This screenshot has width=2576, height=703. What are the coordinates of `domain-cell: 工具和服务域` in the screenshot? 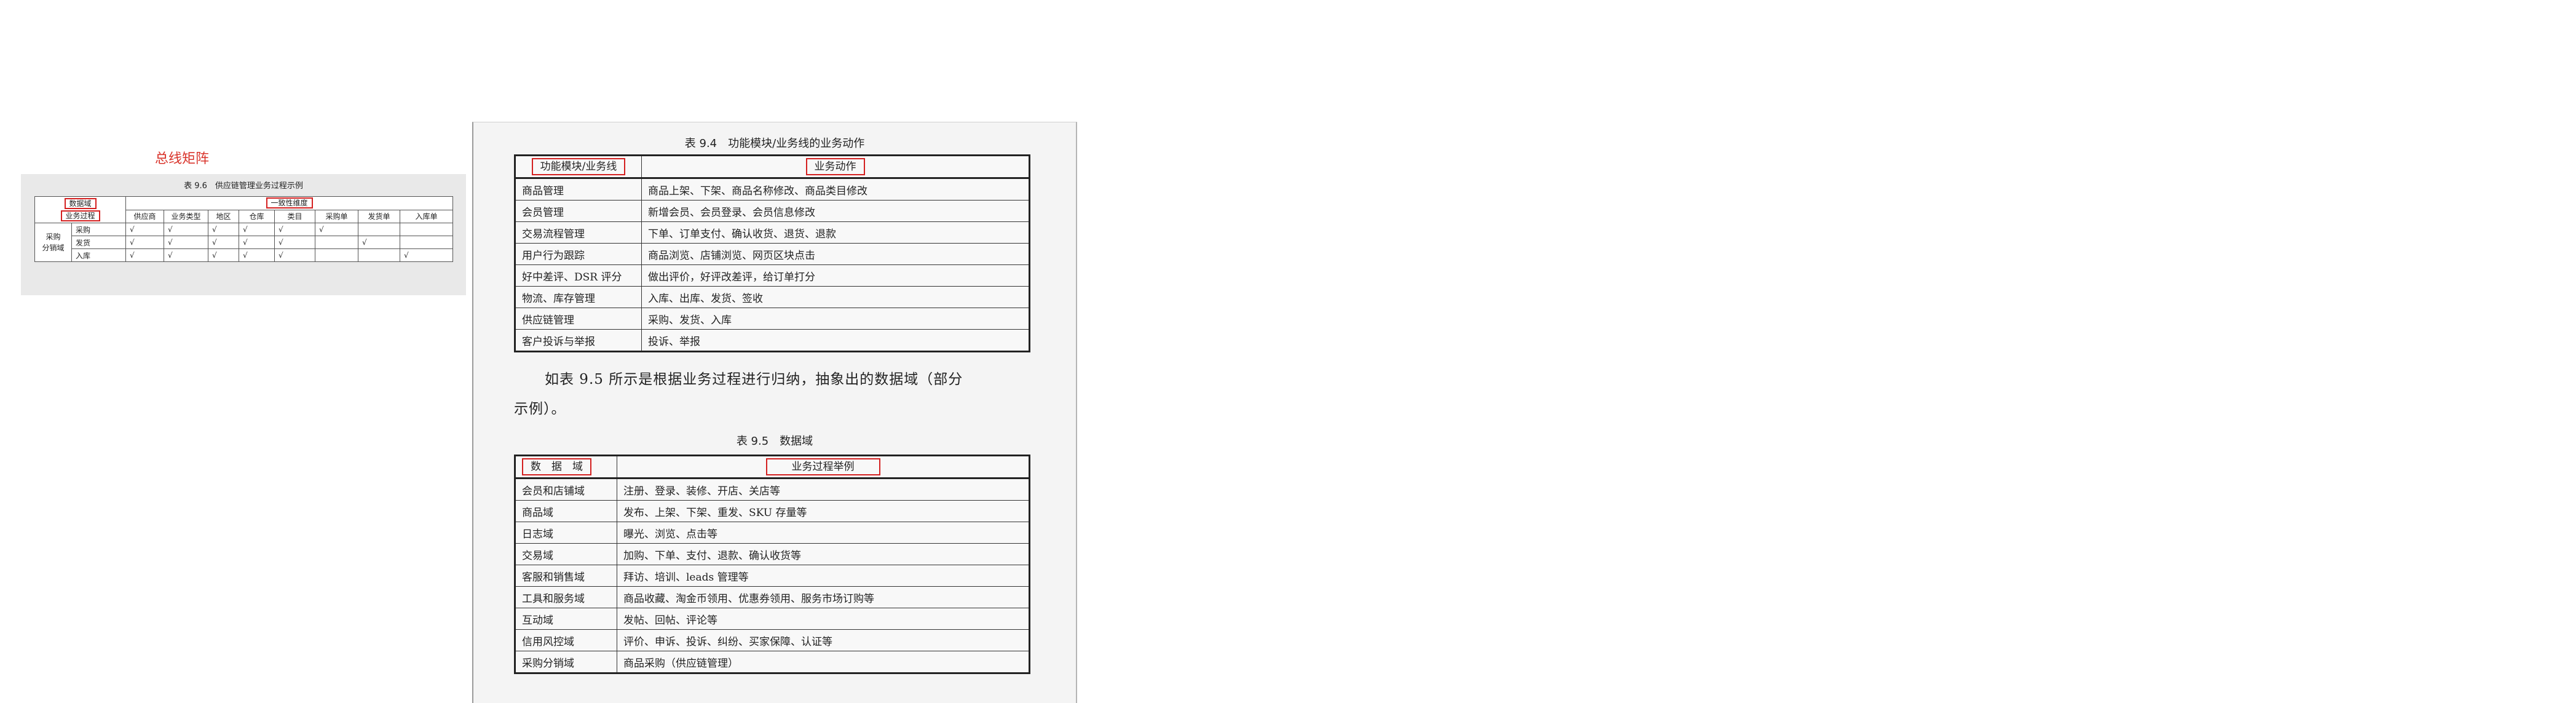 It's located at (566, 597).